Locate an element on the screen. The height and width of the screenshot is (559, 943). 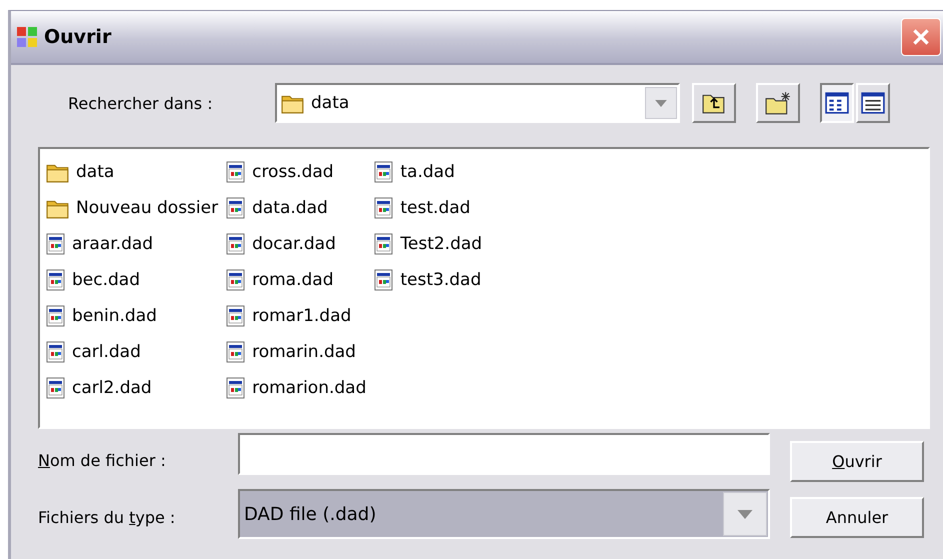
file-list-item: carl.dad is located at coordinates (132, 352).